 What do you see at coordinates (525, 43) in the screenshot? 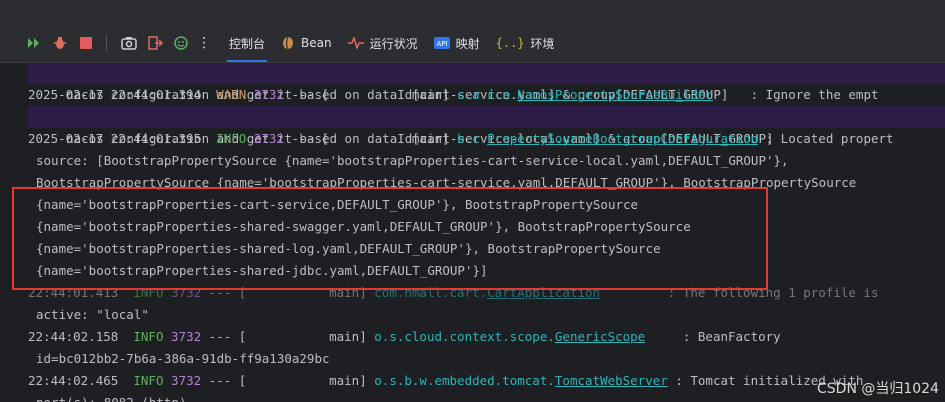
I see `tab-environment: {..} 环境` at bounding box center [525, 43].